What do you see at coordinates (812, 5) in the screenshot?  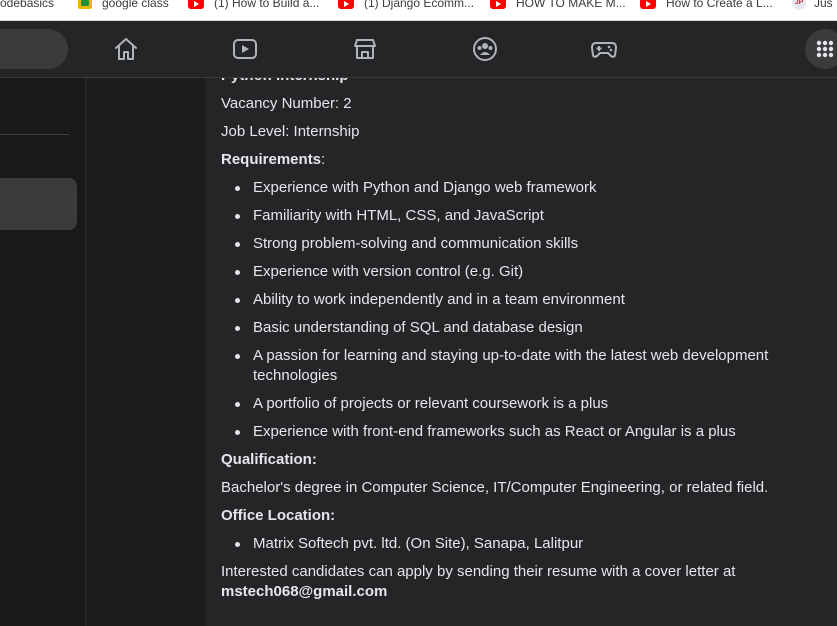 I see `bookmark-profile: JP Jus` at bounding box center [812, 5].